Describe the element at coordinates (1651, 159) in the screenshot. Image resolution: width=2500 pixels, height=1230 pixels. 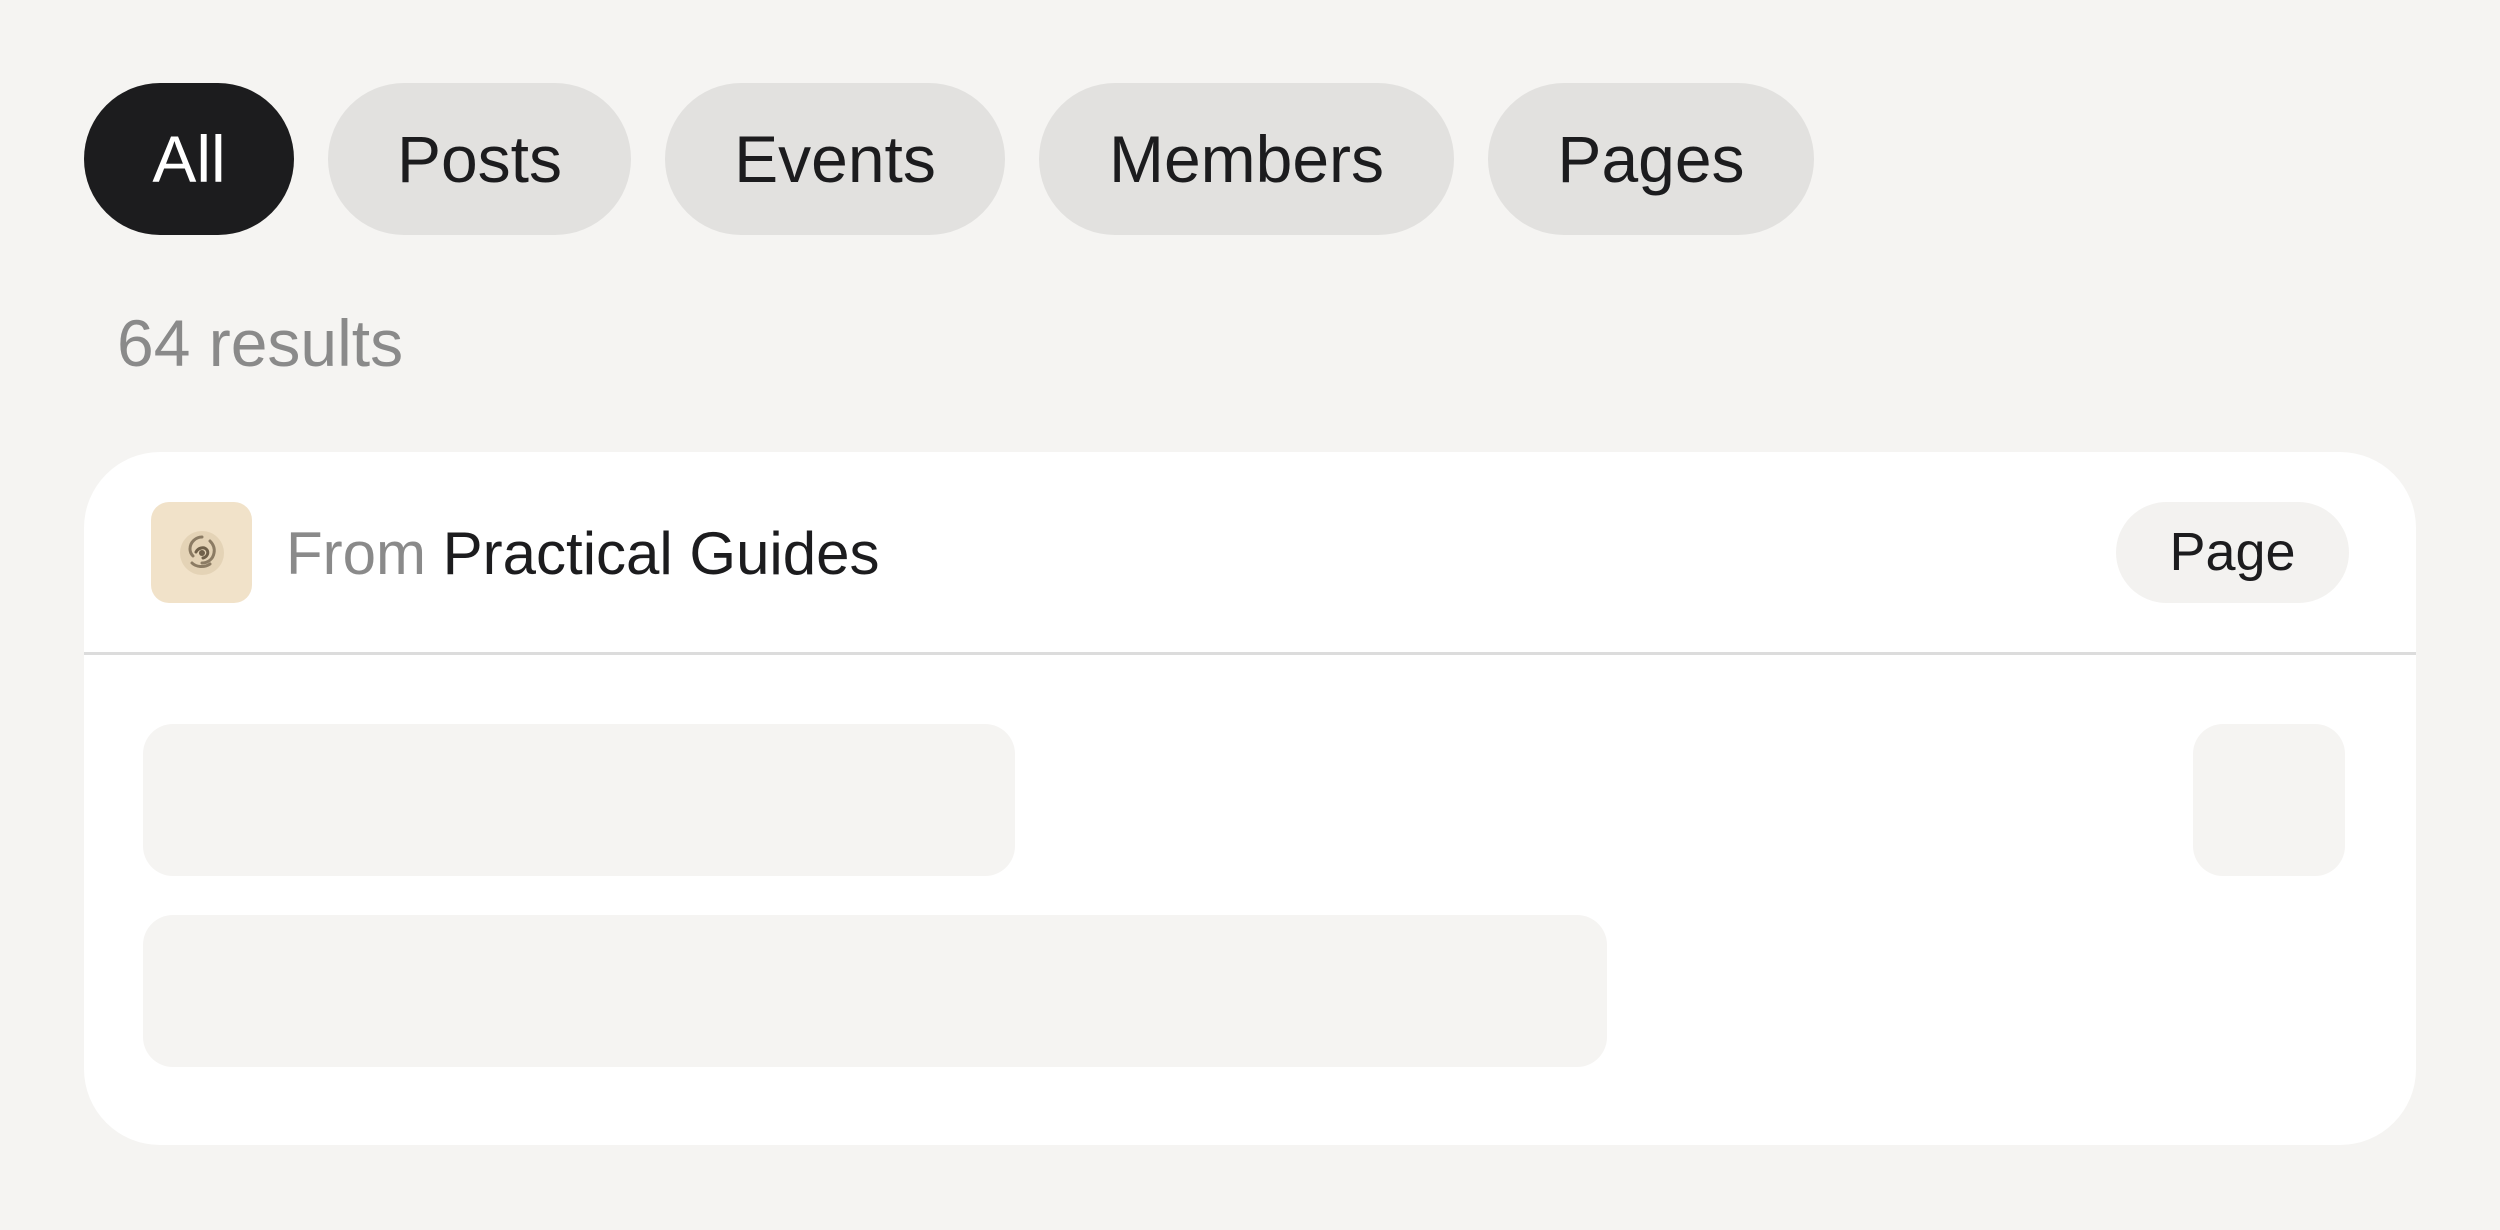
I see `tab-pages: Pages` at that location.